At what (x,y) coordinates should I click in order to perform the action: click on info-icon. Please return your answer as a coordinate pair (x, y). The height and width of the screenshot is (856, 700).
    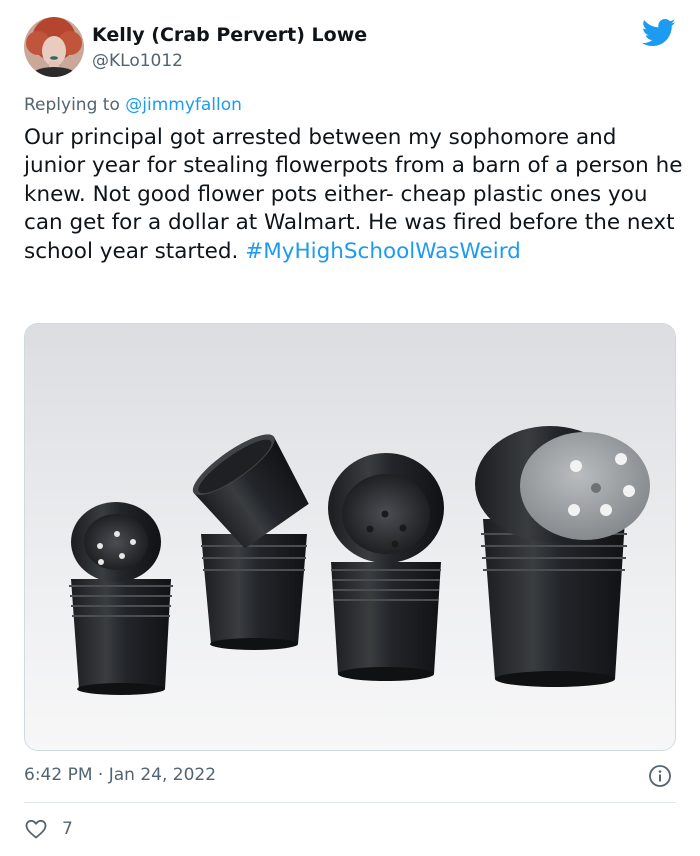
    Looking at the image, I should click on (660, 776).